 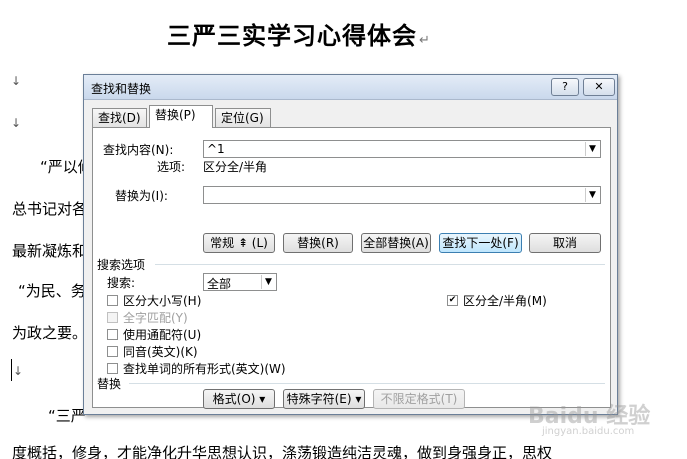 I want to click on doc-line-2: 总书记对各, so click(x=50, y=209).